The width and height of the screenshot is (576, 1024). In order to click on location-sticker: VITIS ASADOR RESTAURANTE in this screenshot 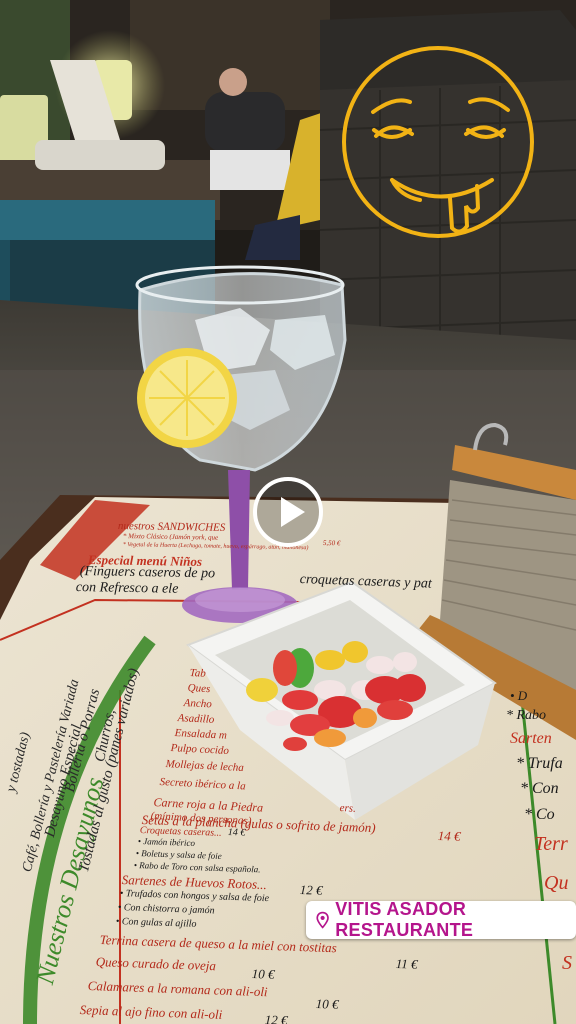, I will do `click(441, 919)`.